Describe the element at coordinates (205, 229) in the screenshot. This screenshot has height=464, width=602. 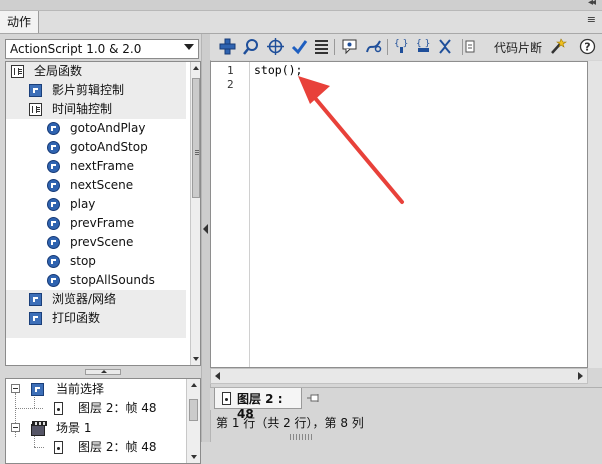
I see `collapse-left-icon` at that location.